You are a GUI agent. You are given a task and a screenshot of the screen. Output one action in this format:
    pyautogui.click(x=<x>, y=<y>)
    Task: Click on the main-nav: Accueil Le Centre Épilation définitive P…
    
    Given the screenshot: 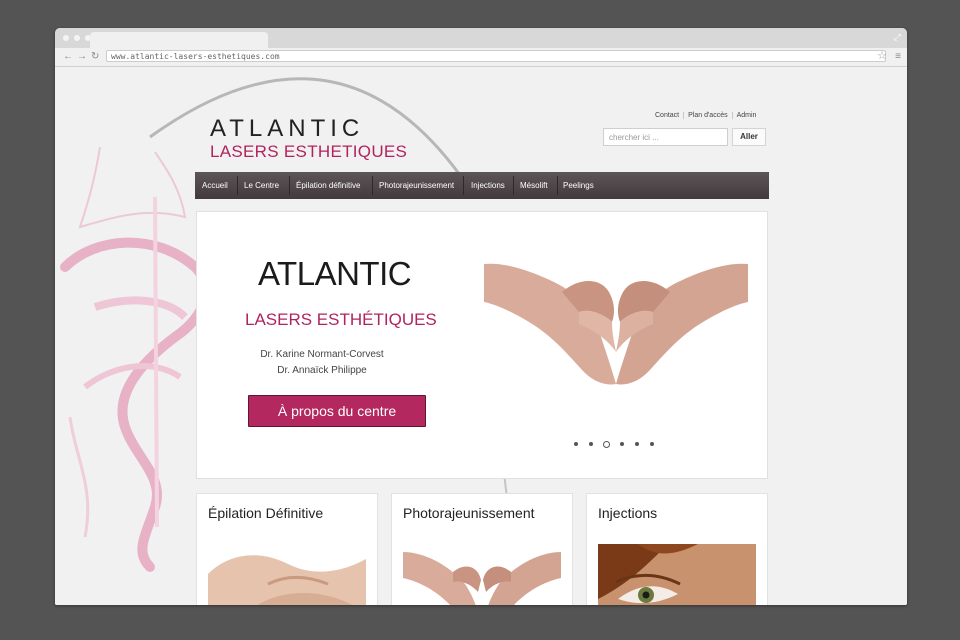 What is the action you would take?
    pyautogui.click(x=482, y=185)
    